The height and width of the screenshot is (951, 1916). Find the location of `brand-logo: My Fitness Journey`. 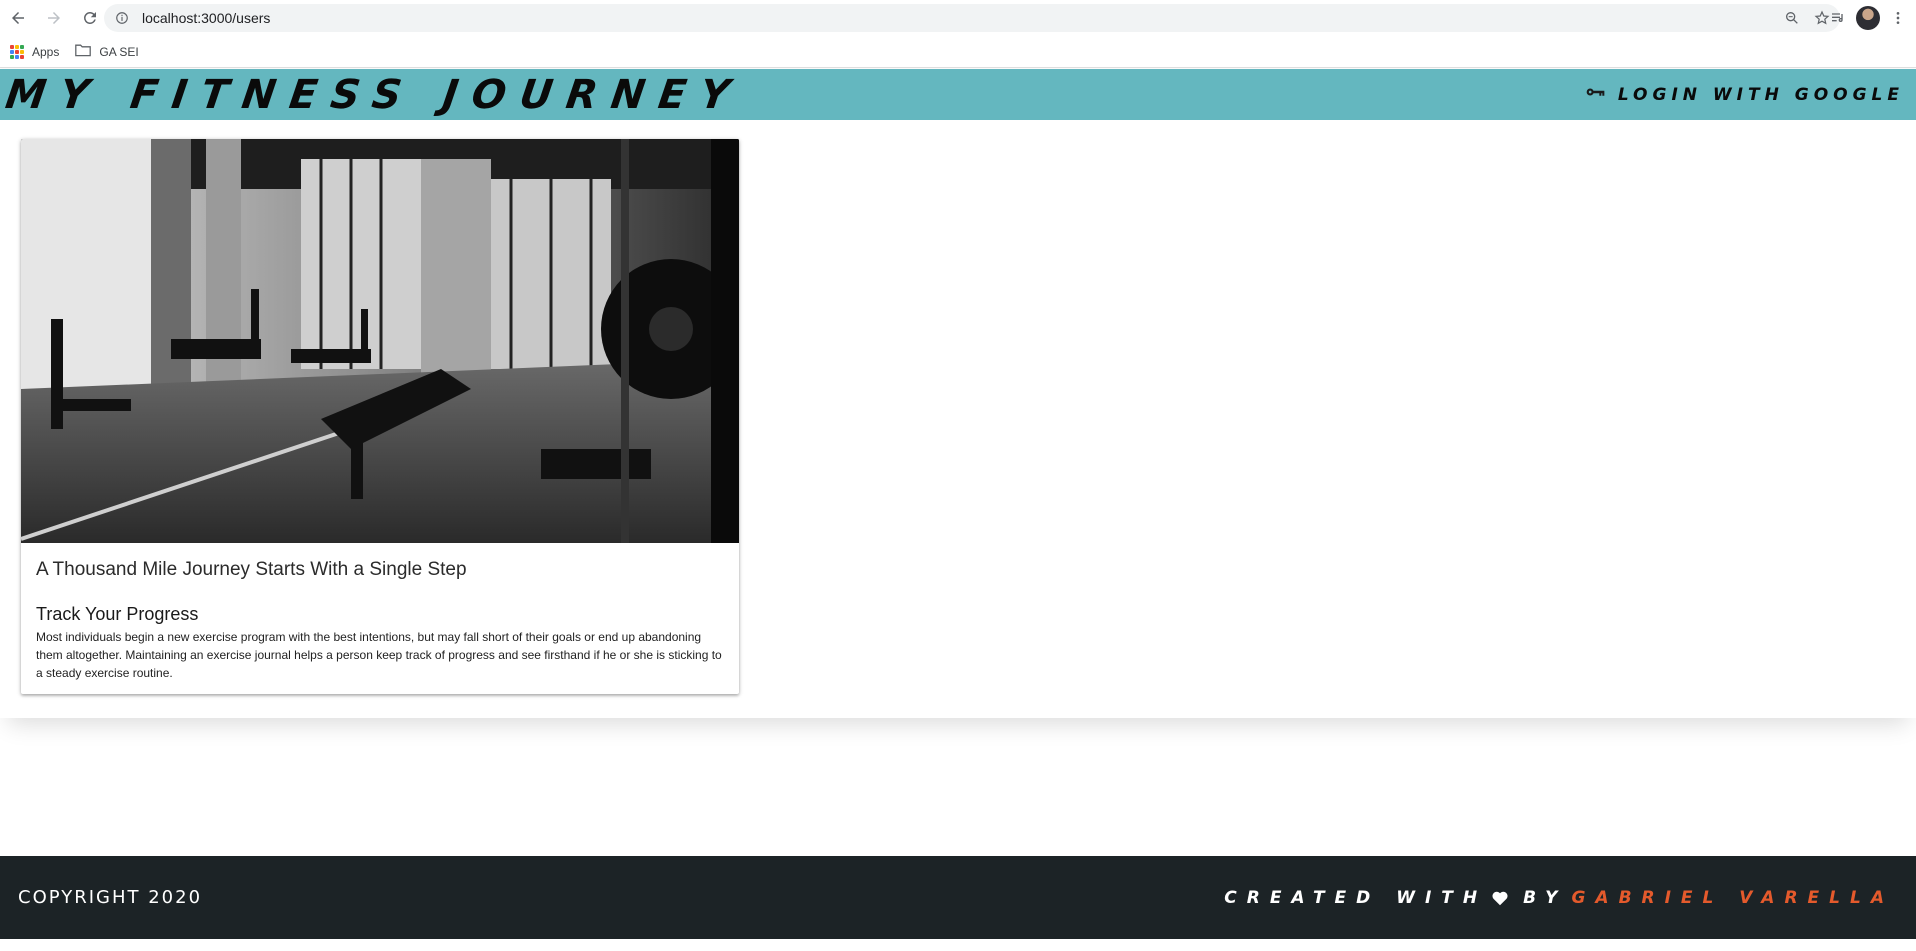

brand-logo: My Fitness Journey is located at coordinates (373, 95).